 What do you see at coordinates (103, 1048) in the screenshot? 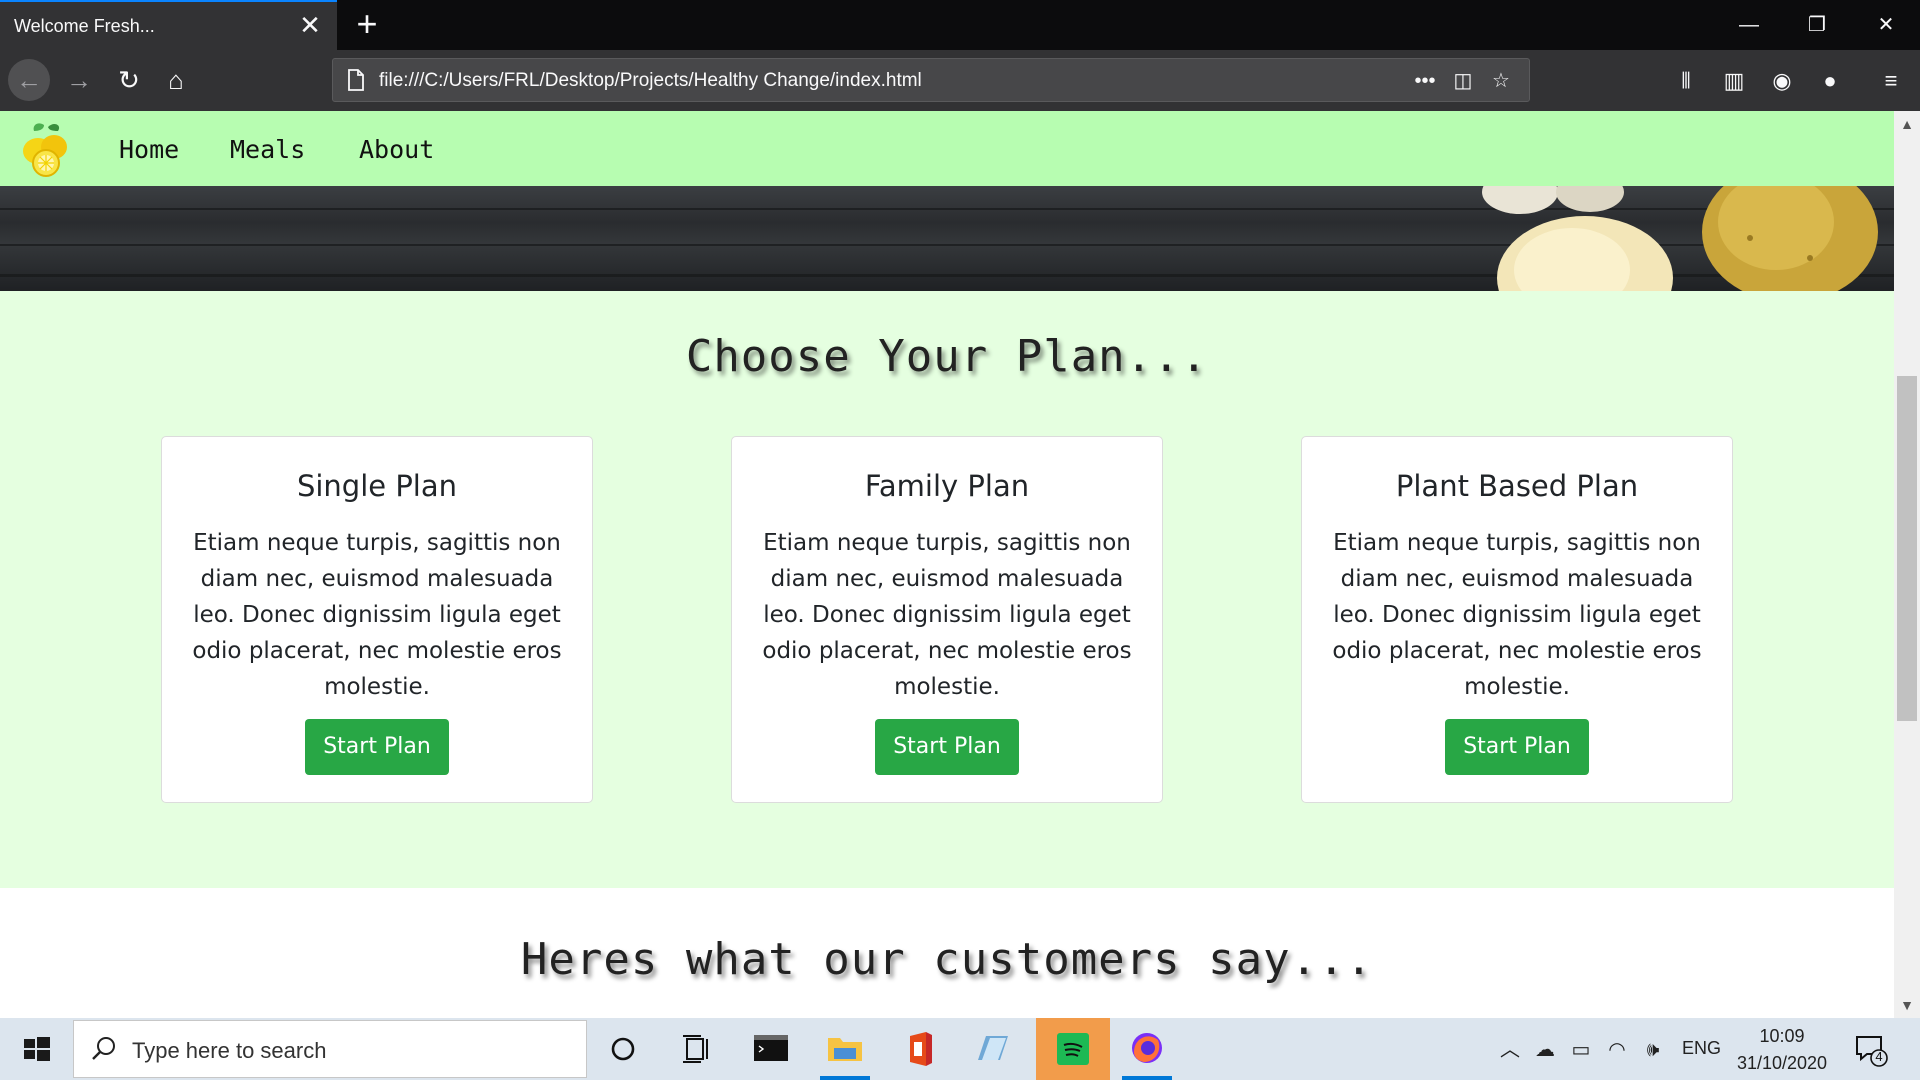
I see `search-icon` at bounding box center [103, 1048].